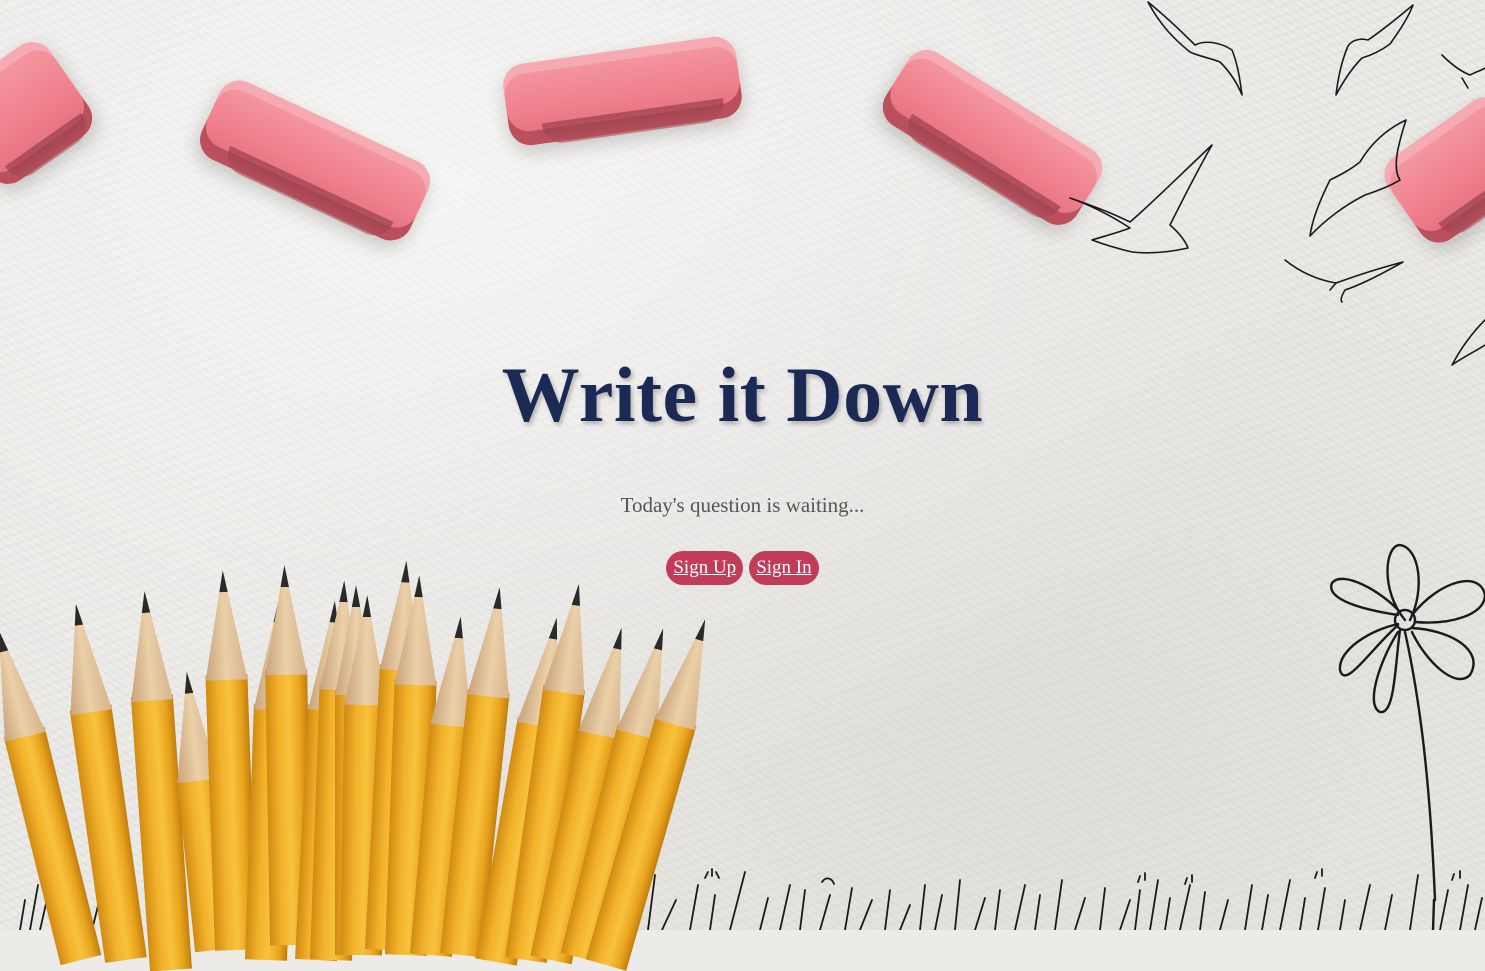 The image size is (1485, 971). Describe the element at coordinates (705, 568) in the screenshot. I see `sign-up-button: Sign Up` at that location.